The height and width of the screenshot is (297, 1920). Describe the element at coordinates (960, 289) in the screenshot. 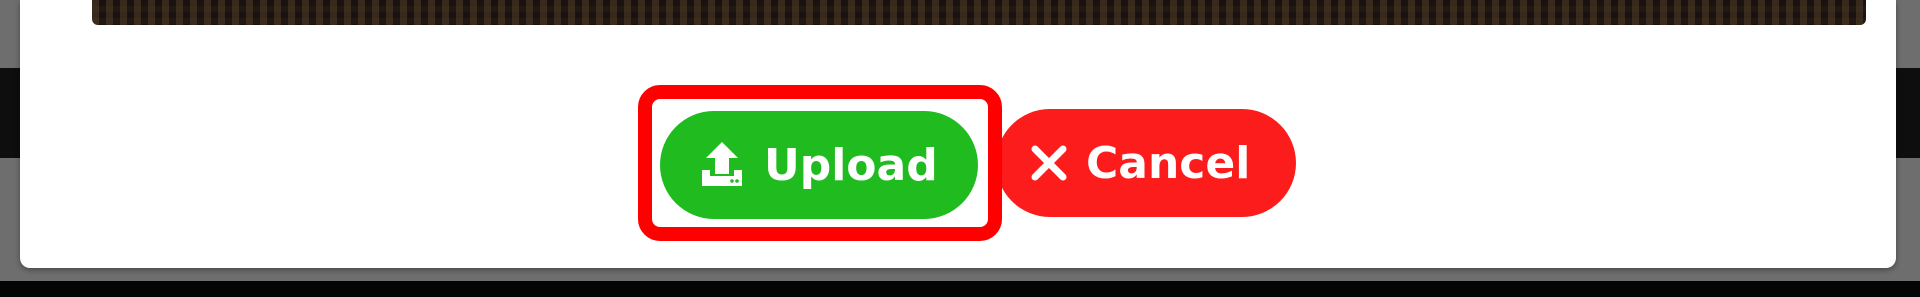

I see `backdrop-bottom-bar` at that location.